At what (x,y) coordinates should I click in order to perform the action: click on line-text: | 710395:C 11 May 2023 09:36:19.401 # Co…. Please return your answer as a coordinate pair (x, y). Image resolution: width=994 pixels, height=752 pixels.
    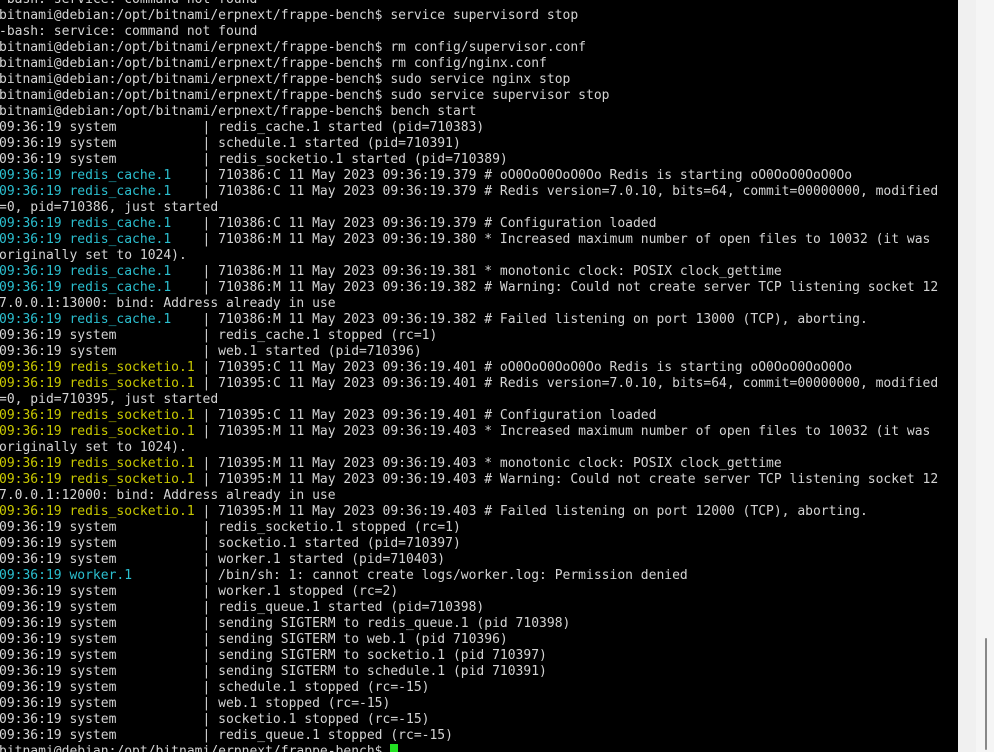
    Looking at the image, I should click on (429, 415).